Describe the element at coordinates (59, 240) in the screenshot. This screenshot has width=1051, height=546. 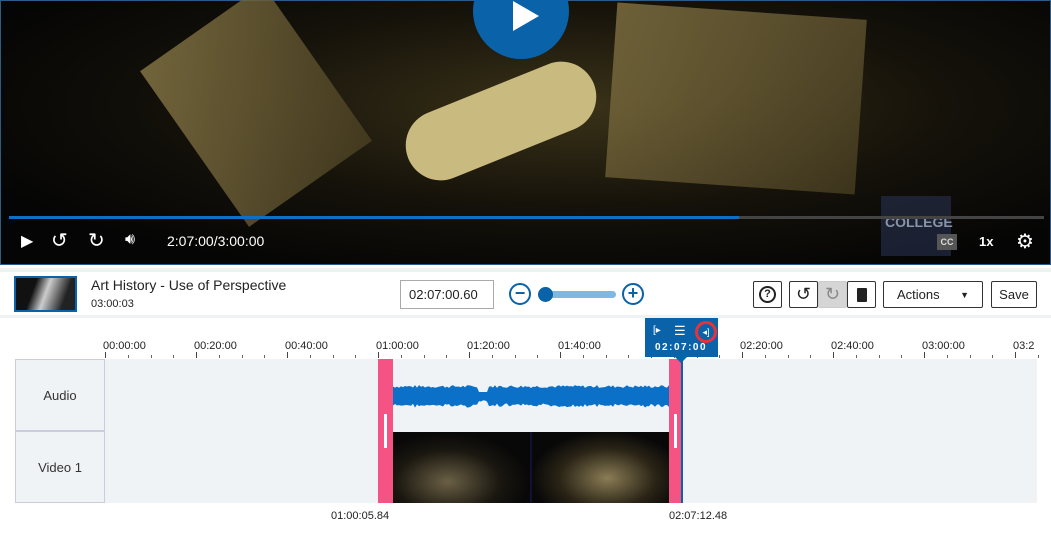
I see `rewind-icon: ↺` at that location.